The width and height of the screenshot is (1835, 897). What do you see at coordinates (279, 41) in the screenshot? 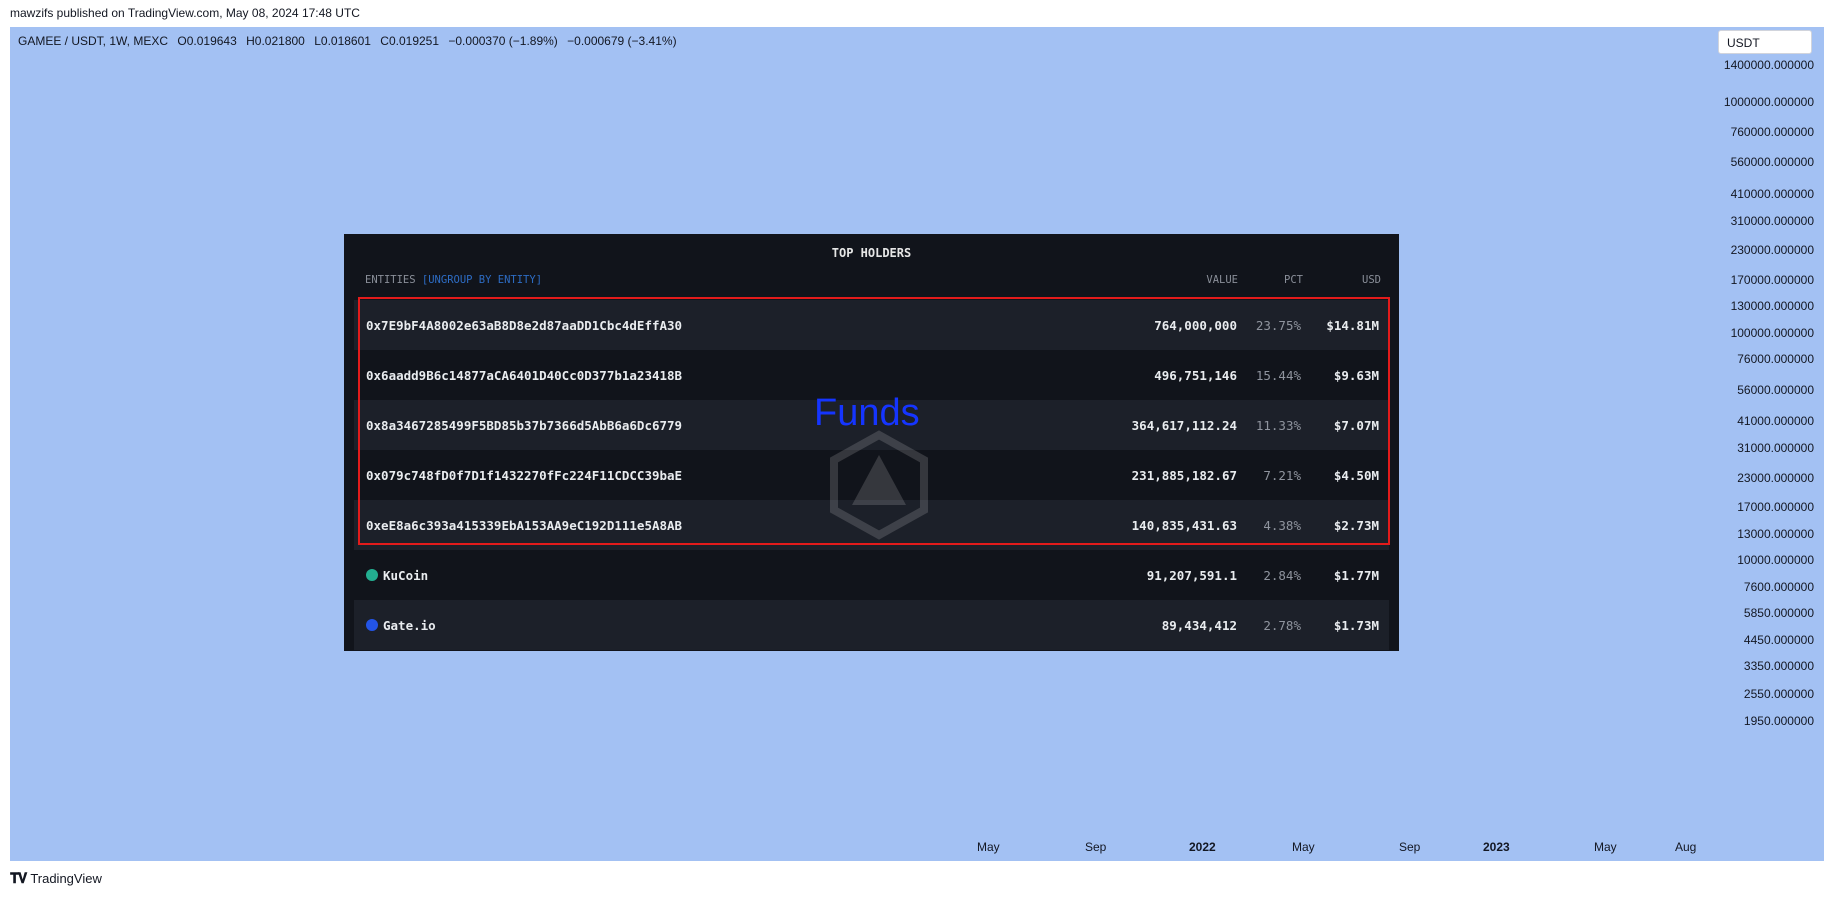
I see `high-value: 0.021800` at bounding box center [279, 41].